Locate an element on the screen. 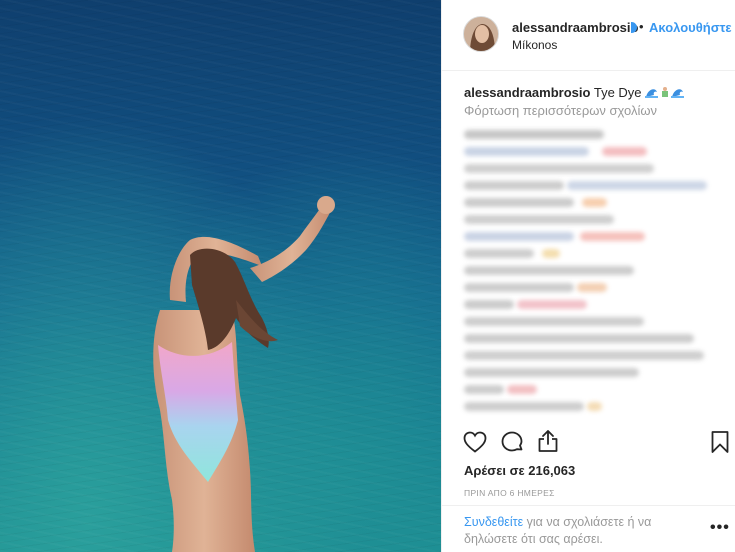 The width and height of the screenshot is (735, 552). comment-icon is located at coordinates (512, 442).